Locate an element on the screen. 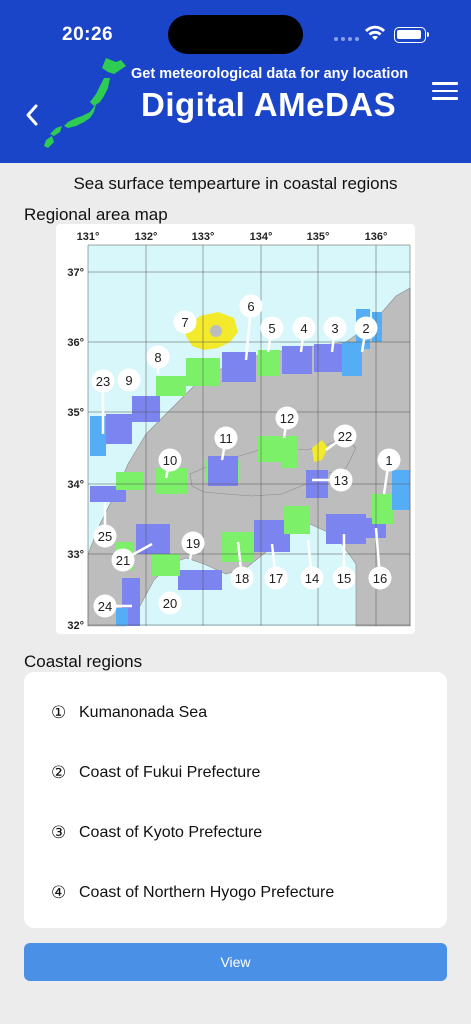 This screenshot has height=1024, width=471. region-marker-label: 24 is located at coordinates (105, 606).